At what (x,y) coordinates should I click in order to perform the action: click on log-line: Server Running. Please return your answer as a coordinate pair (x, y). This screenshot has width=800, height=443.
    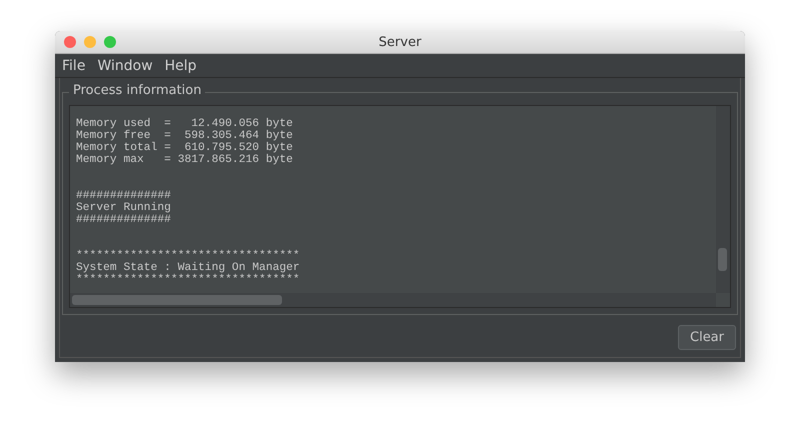
    Looking at the image, I should click on (123, 208).